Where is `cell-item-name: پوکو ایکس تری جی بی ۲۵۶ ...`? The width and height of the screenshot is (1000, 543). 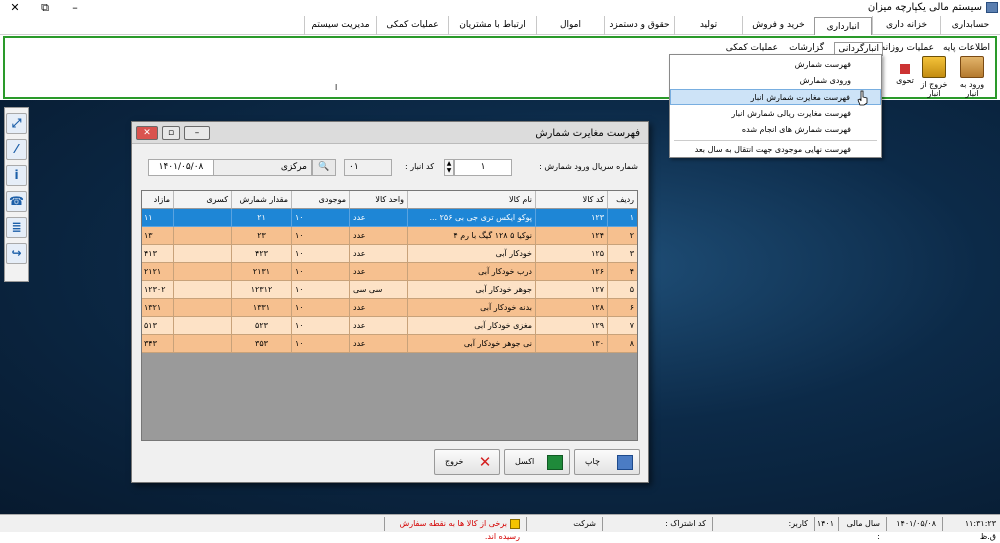
cell-item-name: پوکو ایکس تری جی بی ۲۵۶ ... is located at coordinates (471, 218).